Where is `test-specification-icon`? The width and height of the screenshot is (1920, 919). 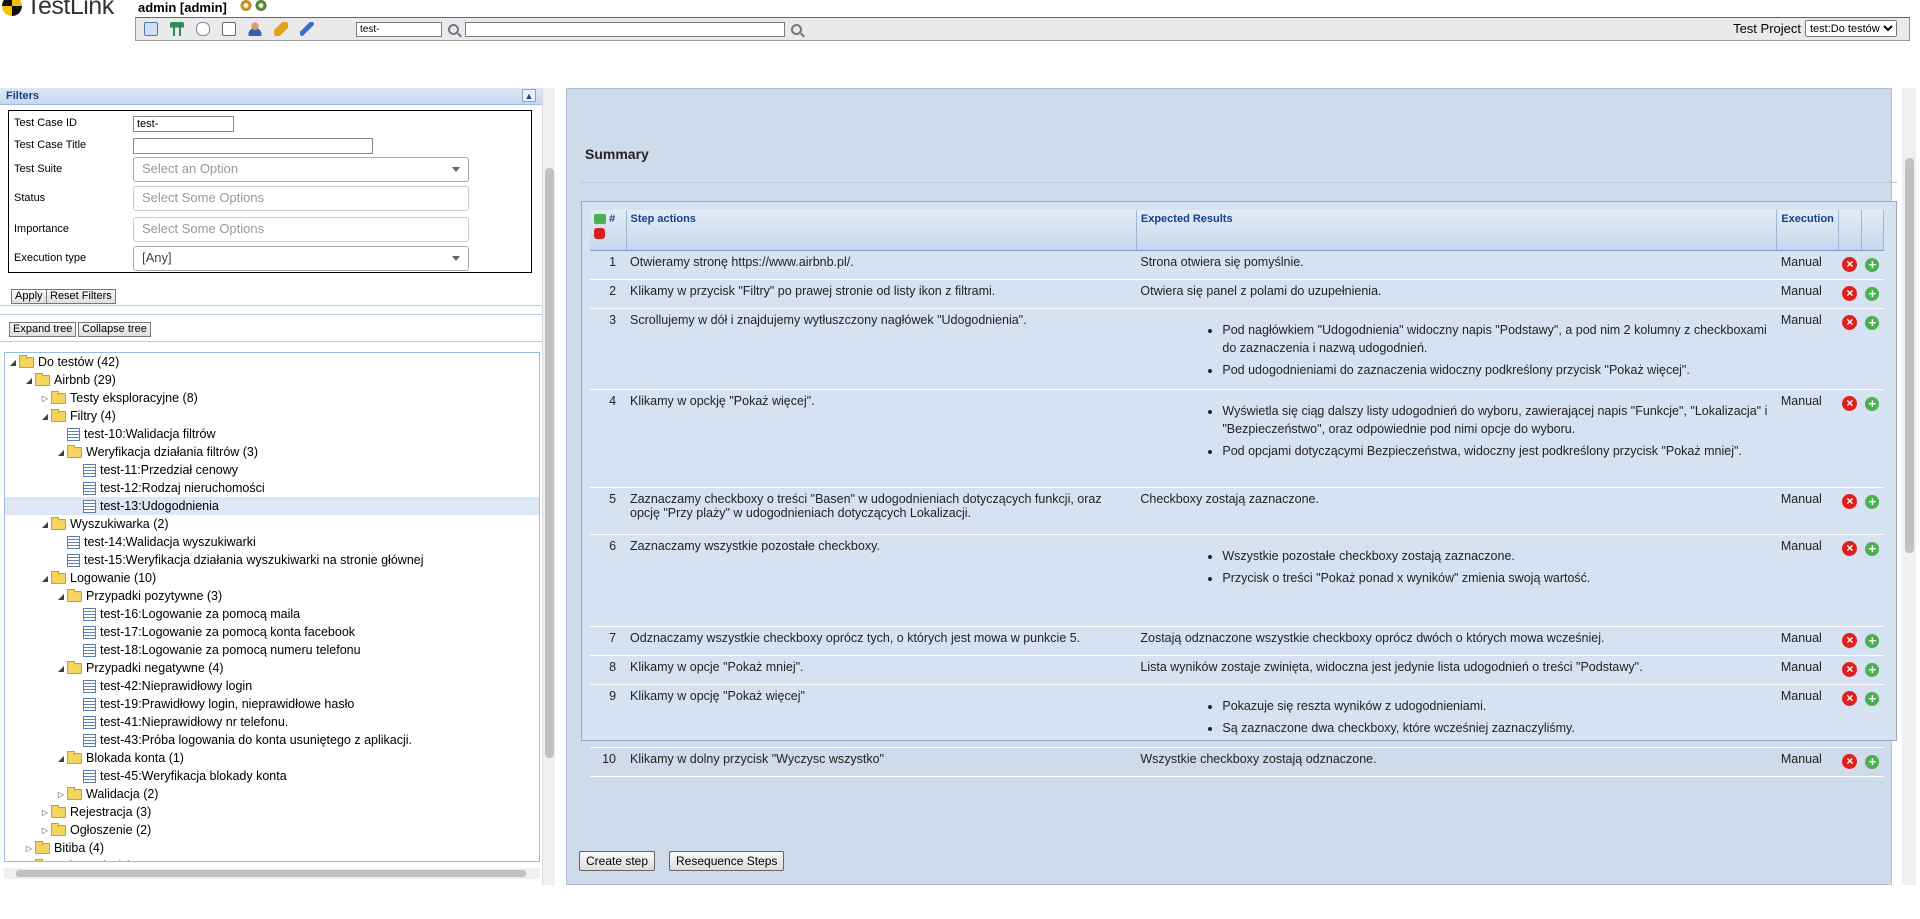
test-specification-icon is located at coordinates (203, 29).